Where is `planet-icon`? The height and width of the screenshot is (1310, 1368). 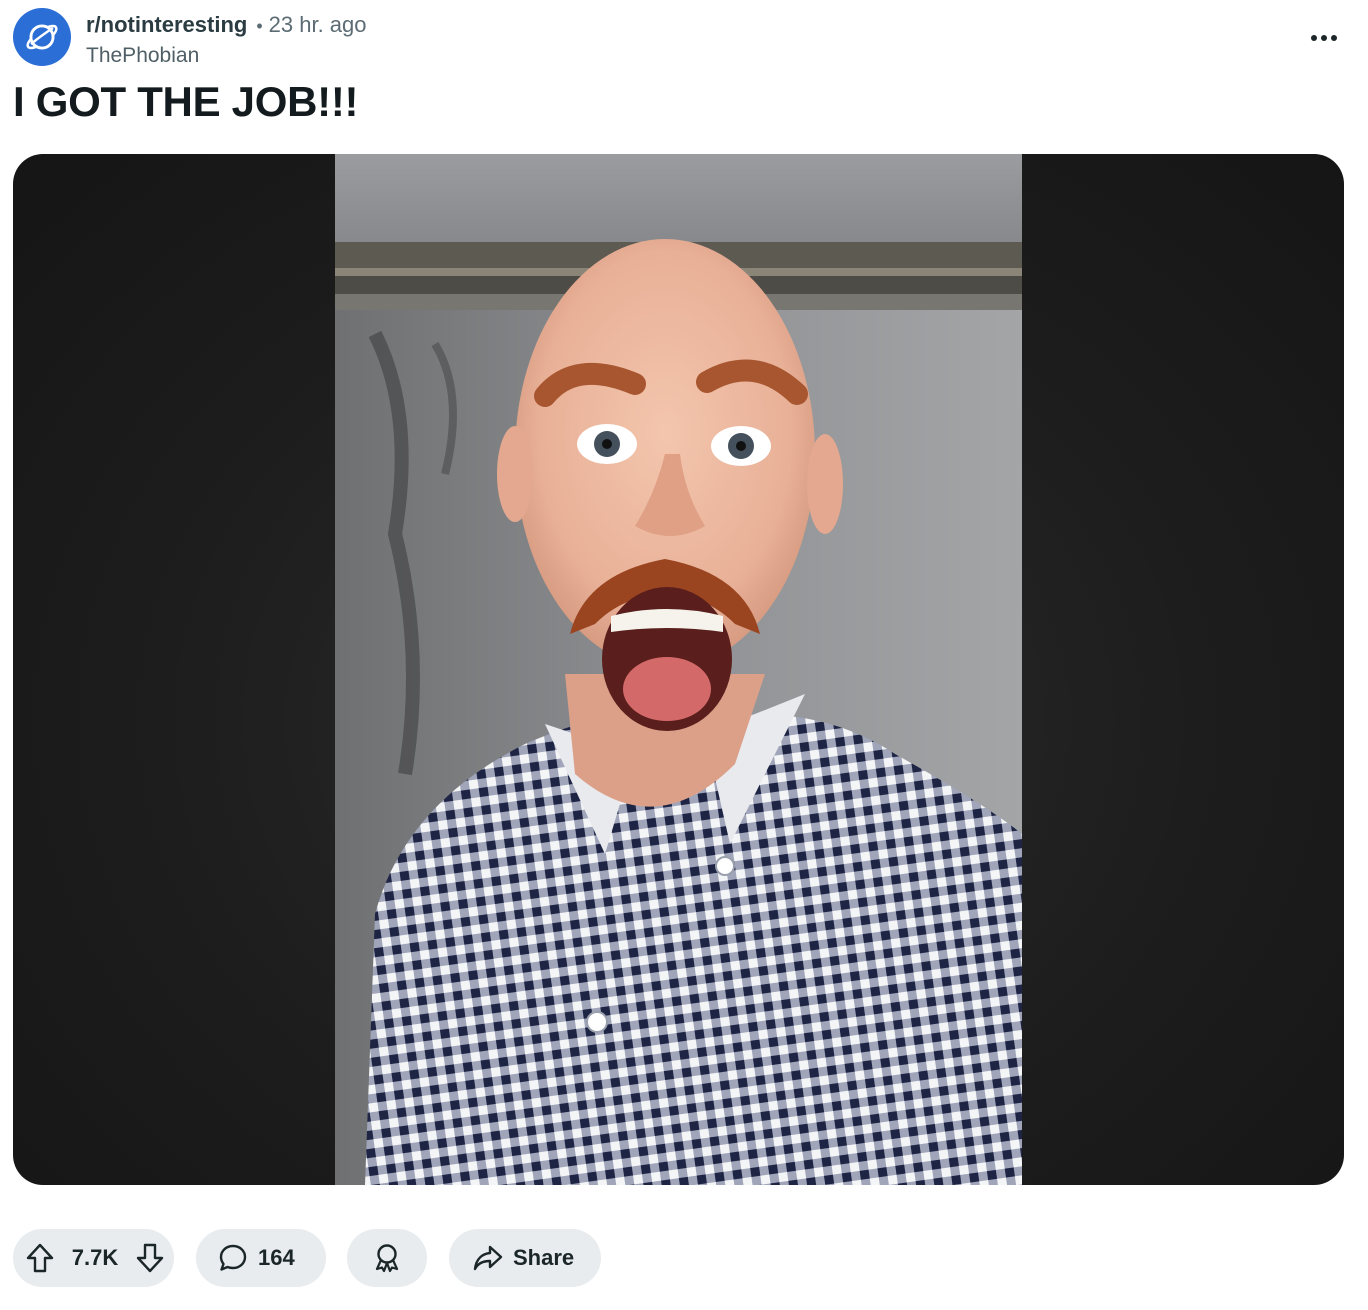
planet-icon is located at coordinates (42, 37).